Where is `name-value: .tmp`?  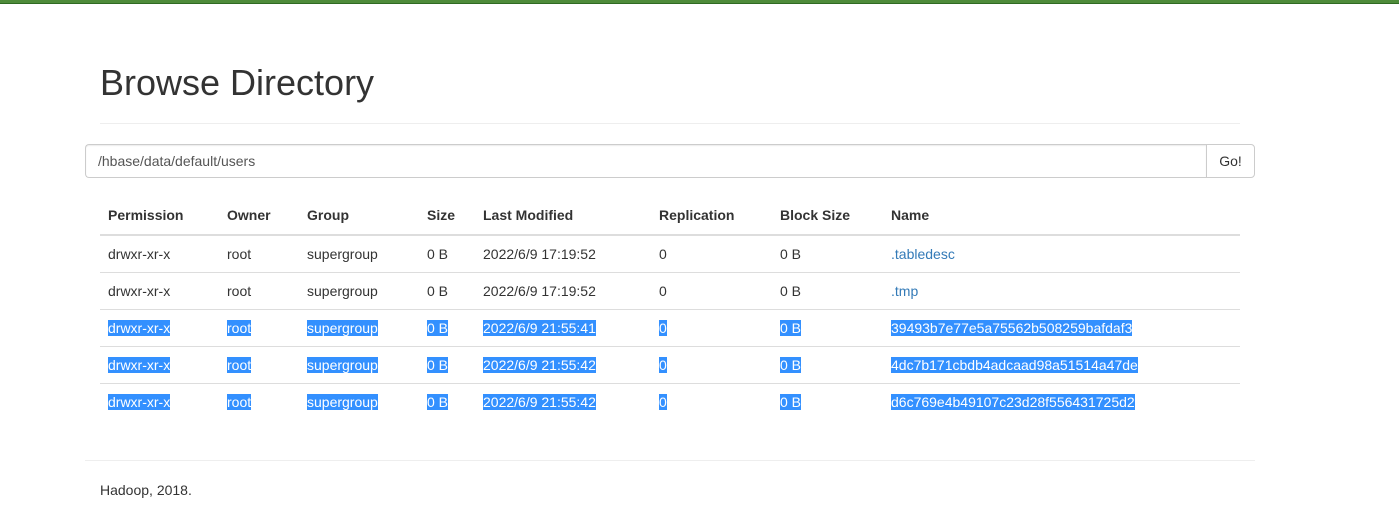 name-value: .tmp is located at coordinates (905, 291).